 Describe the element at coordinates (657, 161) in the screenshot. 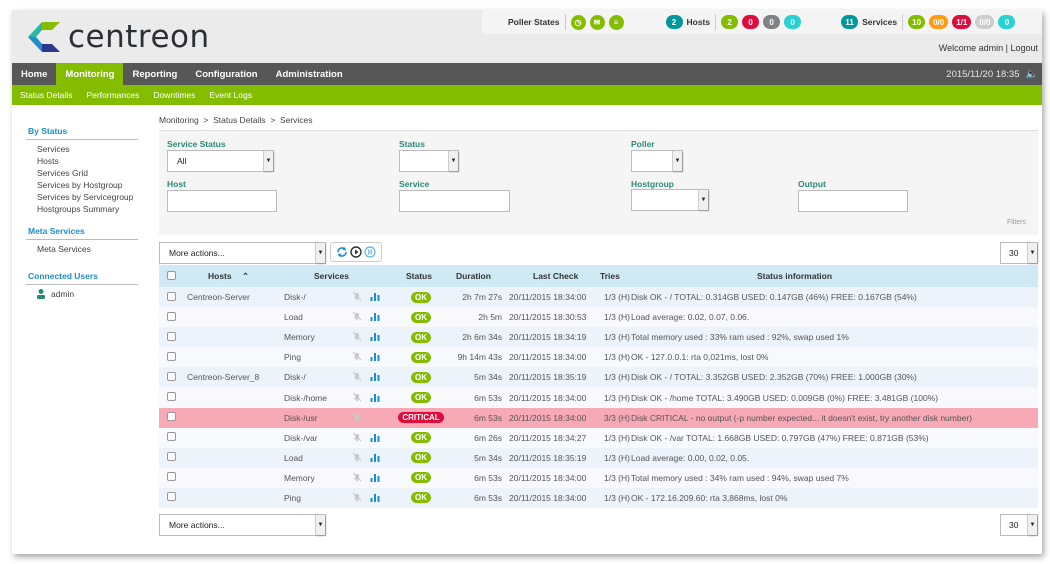

I see `poller-select: ▼` at that location.